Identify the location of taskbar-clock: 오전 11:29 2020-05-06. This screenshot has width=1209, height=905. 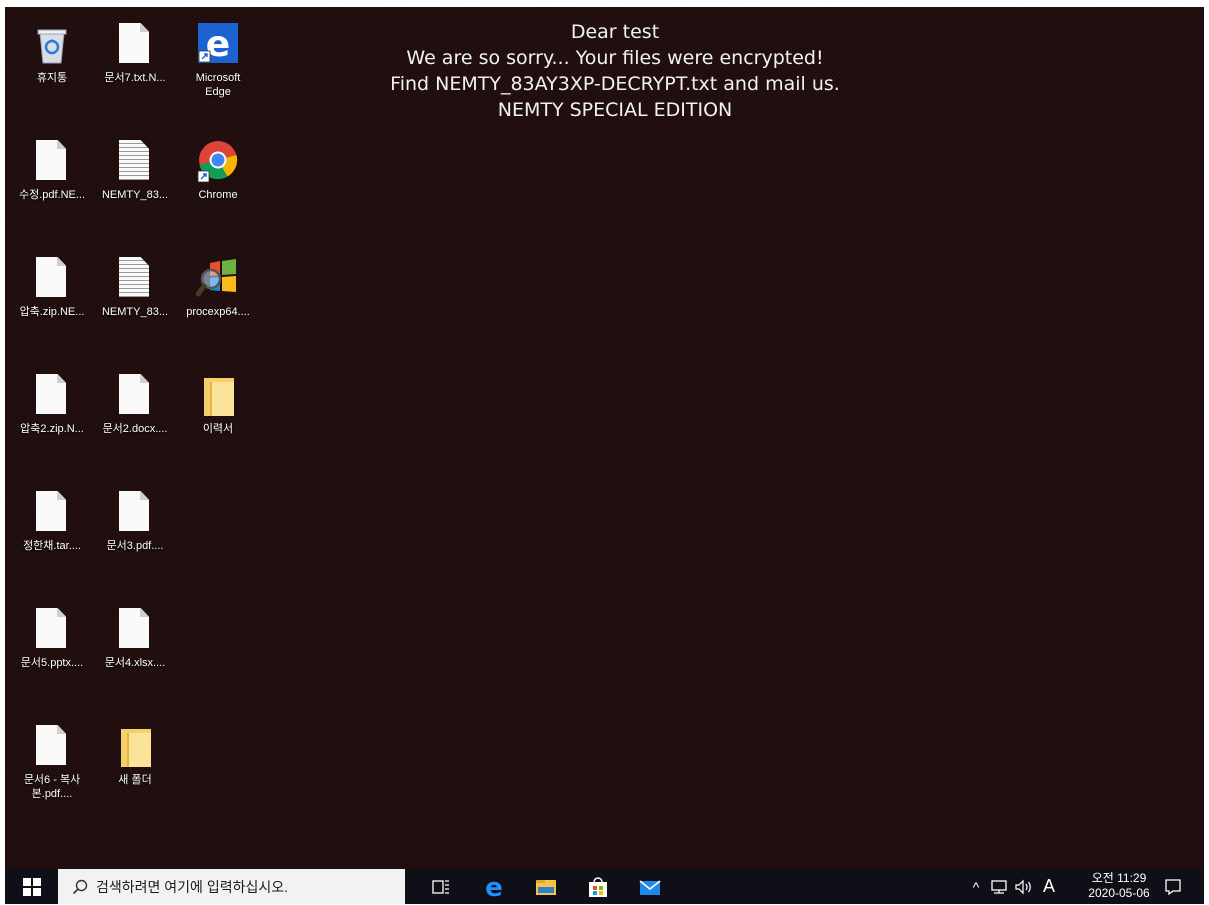
(1119, 886).